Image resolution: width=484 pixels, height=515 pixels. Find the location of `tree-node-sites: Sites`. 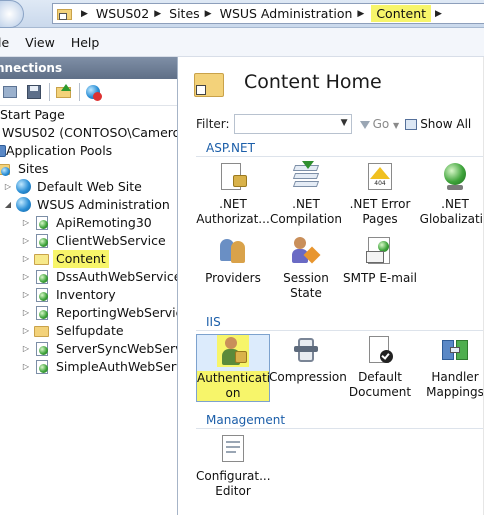

tree-node-sites: Sites is located at coordinates (88, 169).